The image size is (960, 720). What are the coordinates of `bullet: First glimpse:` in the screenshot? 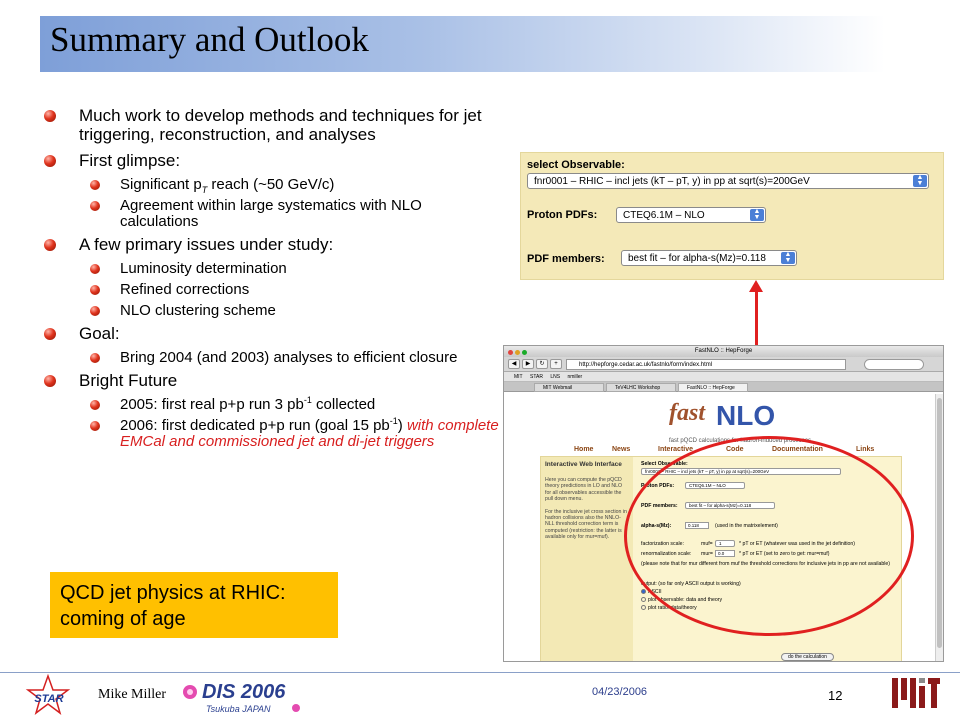 It's located at (274, 160).